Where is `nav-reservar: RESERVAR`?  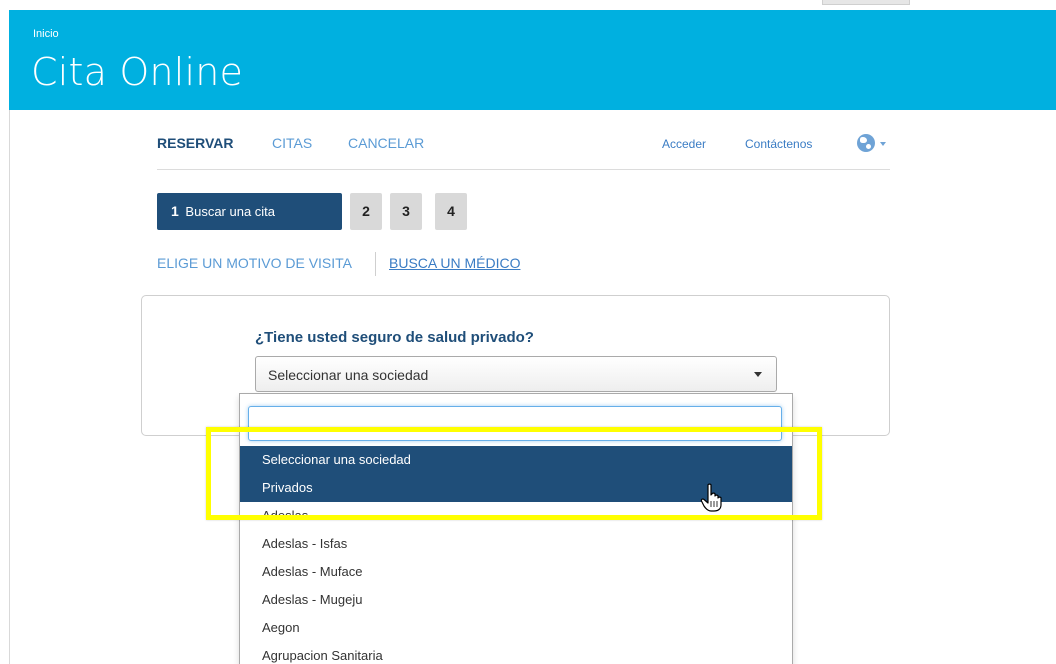
nav-reservar: RESERVAR is located at coordinates (195, 143).